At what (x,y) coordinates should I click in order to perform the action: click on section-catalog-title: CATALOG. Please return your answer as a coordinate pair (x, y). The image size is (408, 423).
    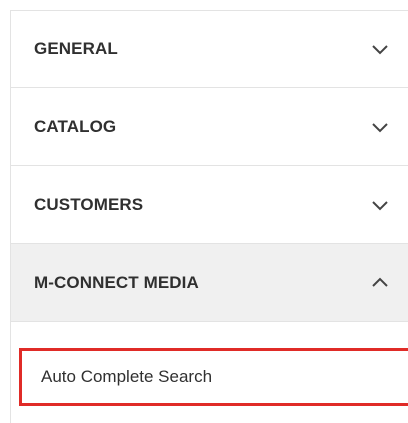
    Looking at the image, I should click on (75, 126).